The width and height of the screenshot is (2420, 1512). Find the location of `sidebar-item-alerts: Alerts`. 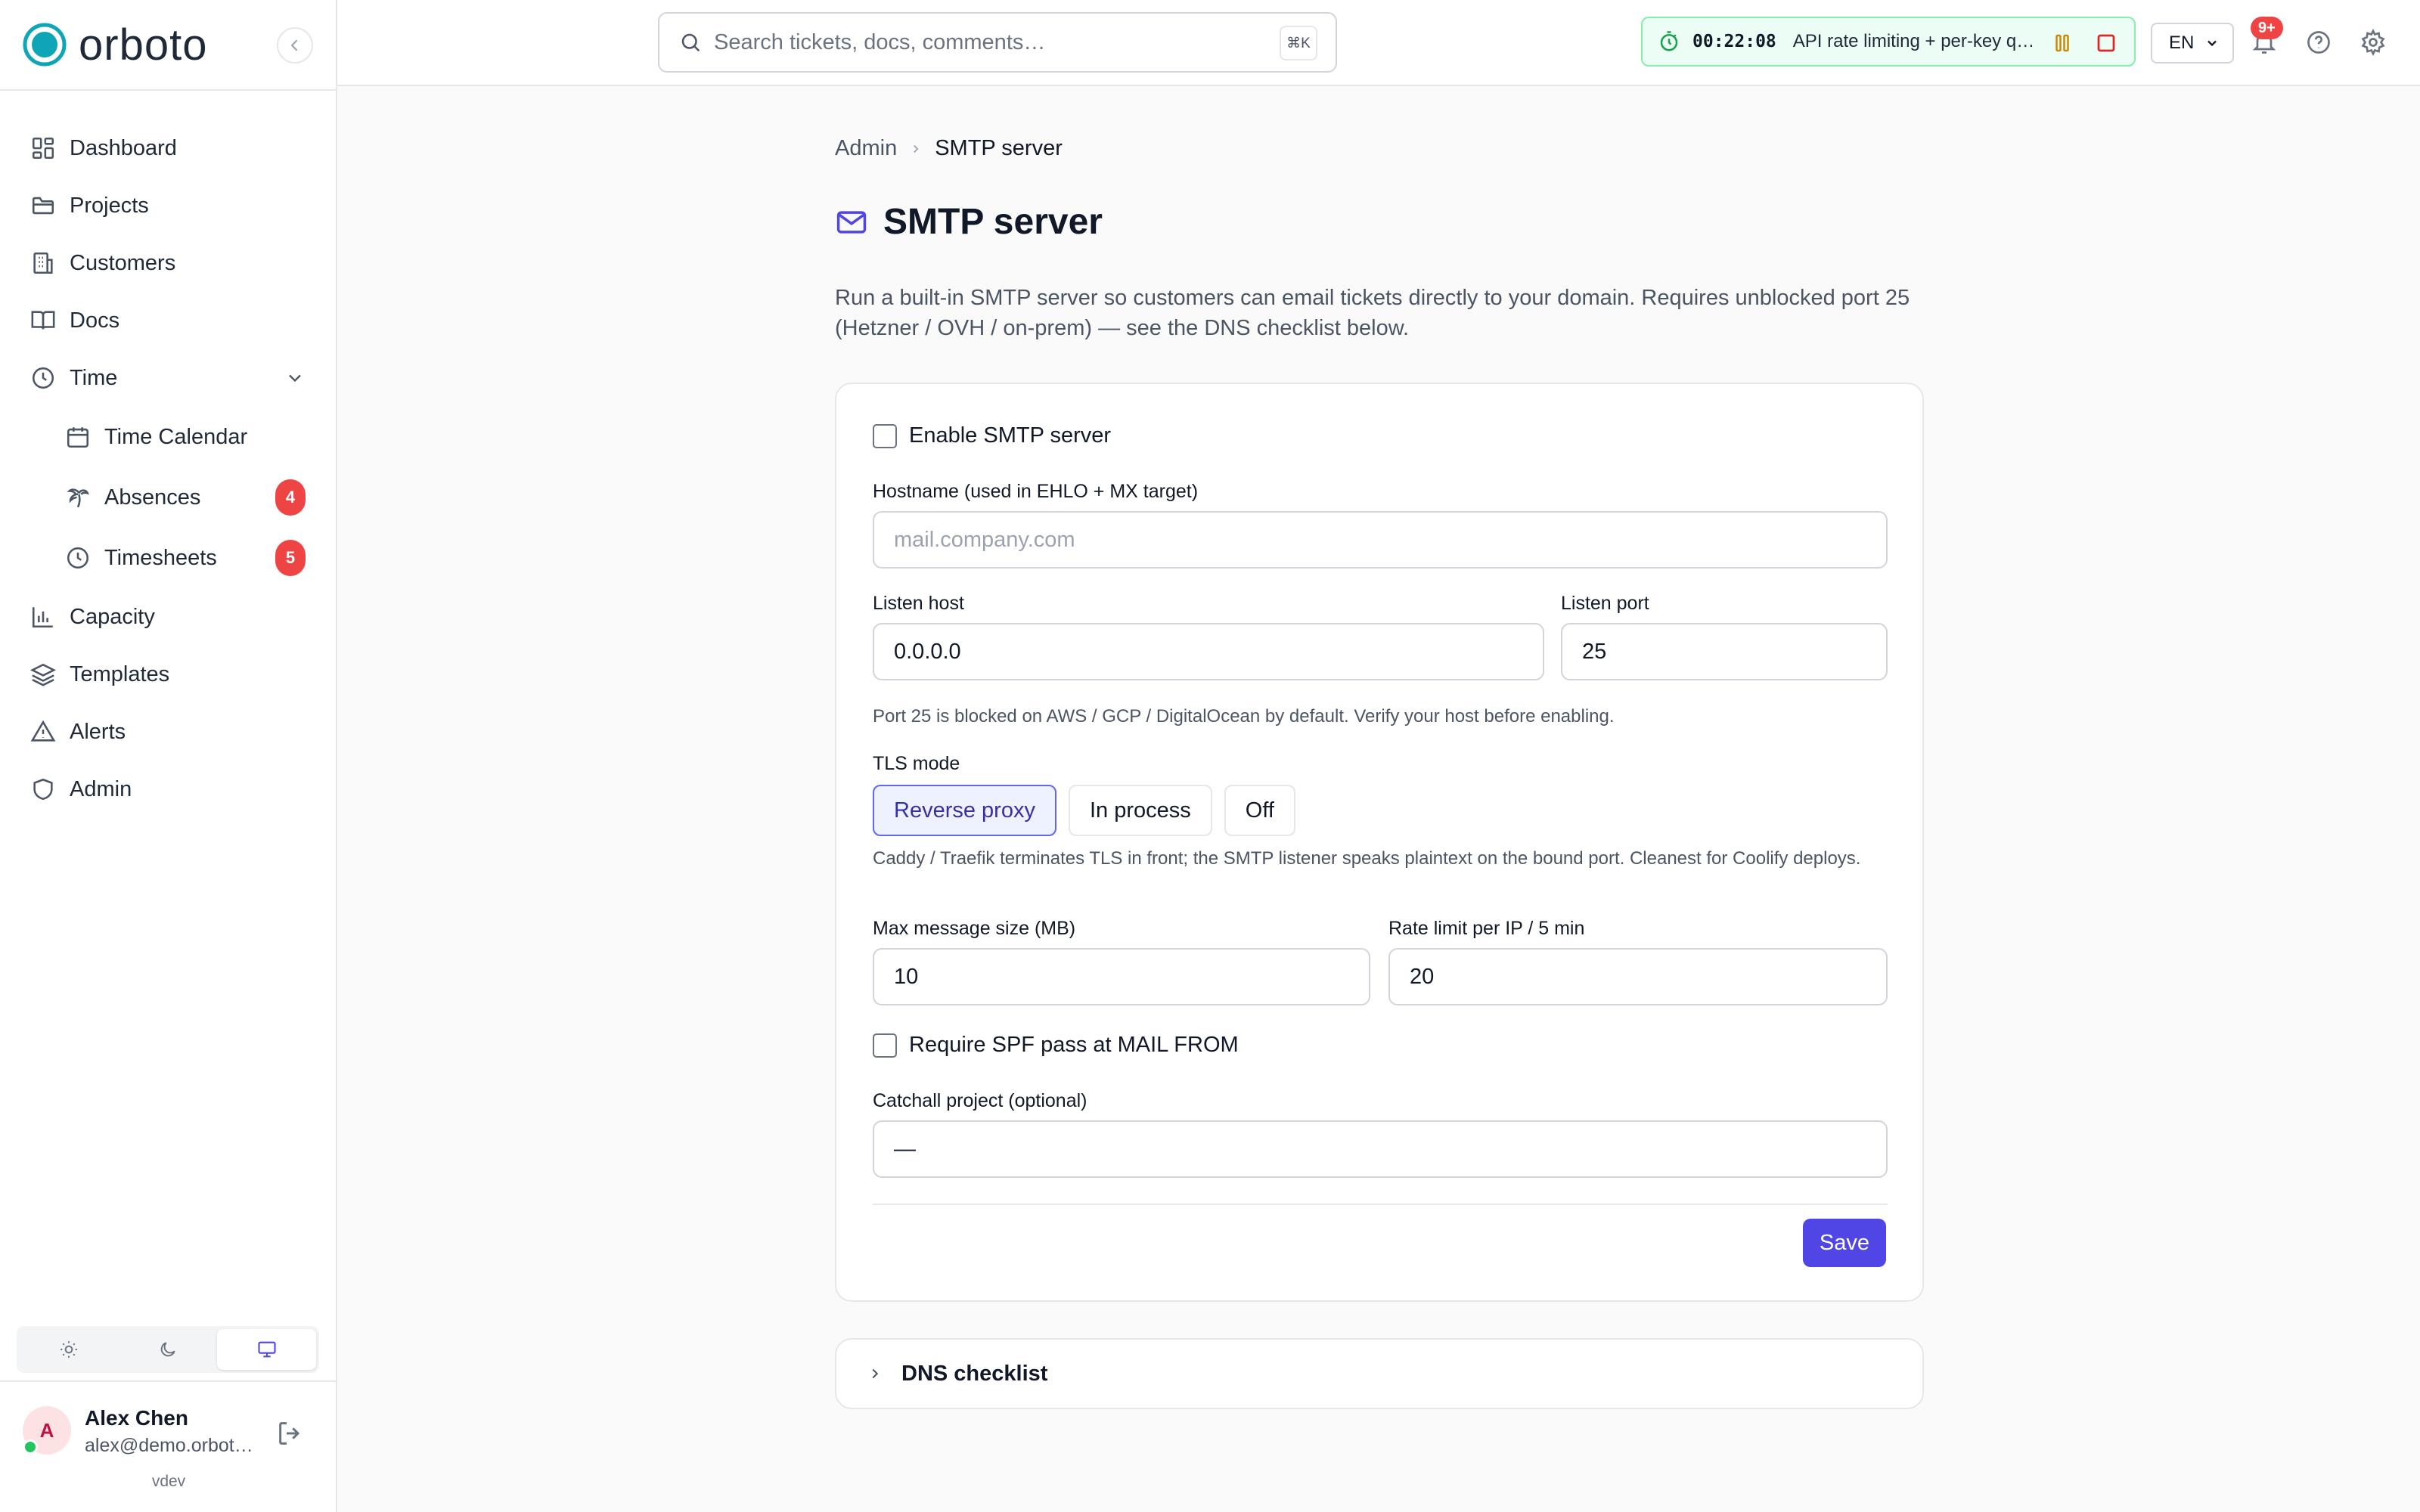

sidebar-item-alerts: Alerts is located at coordinates (168, 732).